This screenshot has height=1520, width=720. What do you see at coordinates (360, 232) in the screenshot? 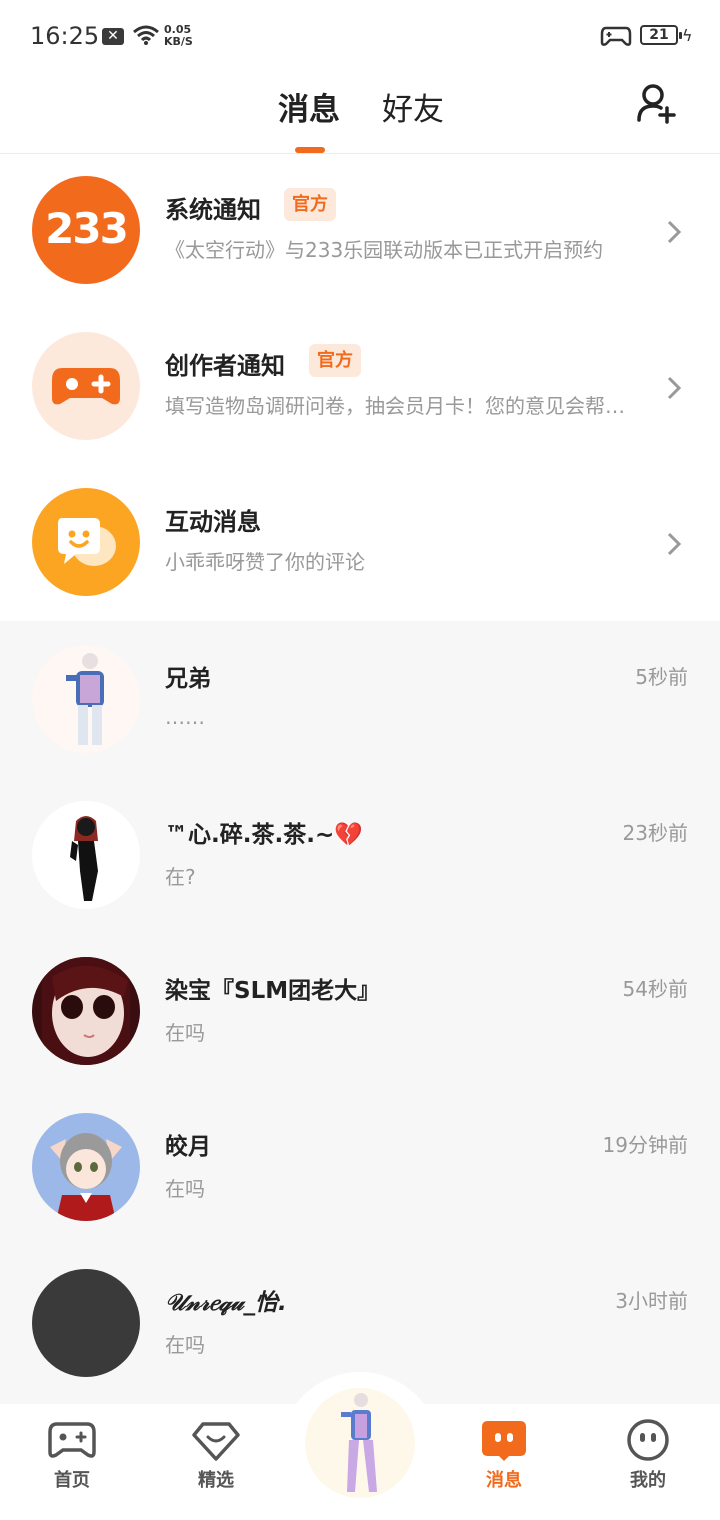
I see `system-notification-row: 233 系统通知 官方 《太空行动》与233乐园联动版本已正式开启预约` at bounding box center [360, 232].